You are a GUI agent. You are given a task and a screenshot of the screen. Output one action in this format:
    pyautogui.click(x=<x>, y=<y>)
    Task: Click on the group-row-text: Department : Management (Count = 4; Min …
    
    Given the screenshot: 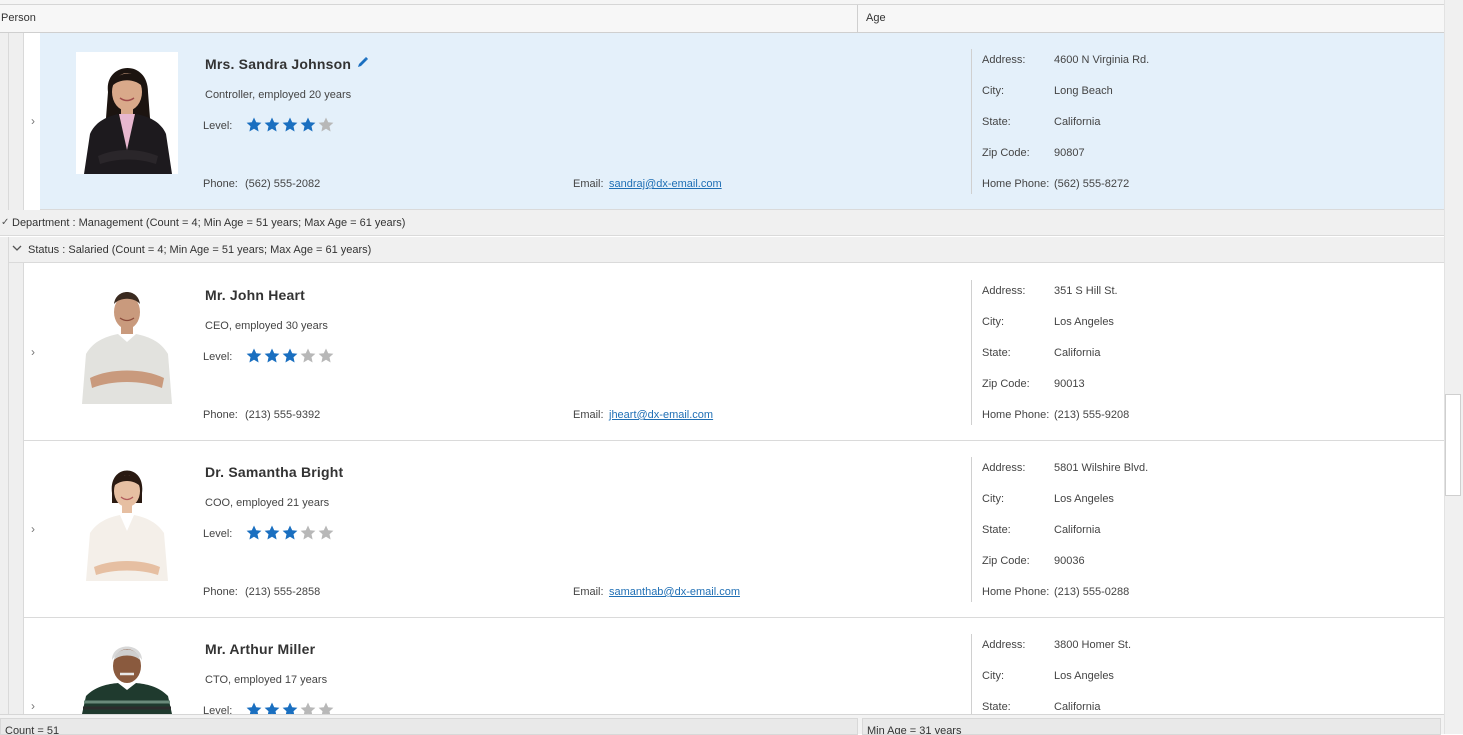 What is the action you would take?
    pyautogui.click(x=209, y=223)
    